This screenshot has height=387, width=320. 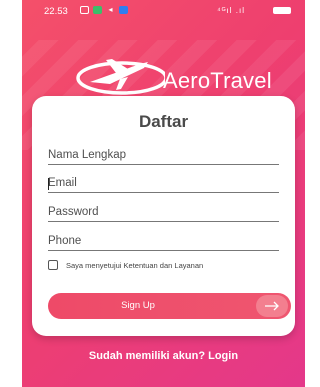 What do you see at coordinates (73, 212) in the screenshot?
I see `password-placeholder: Password` at bounding box center [73, 212].